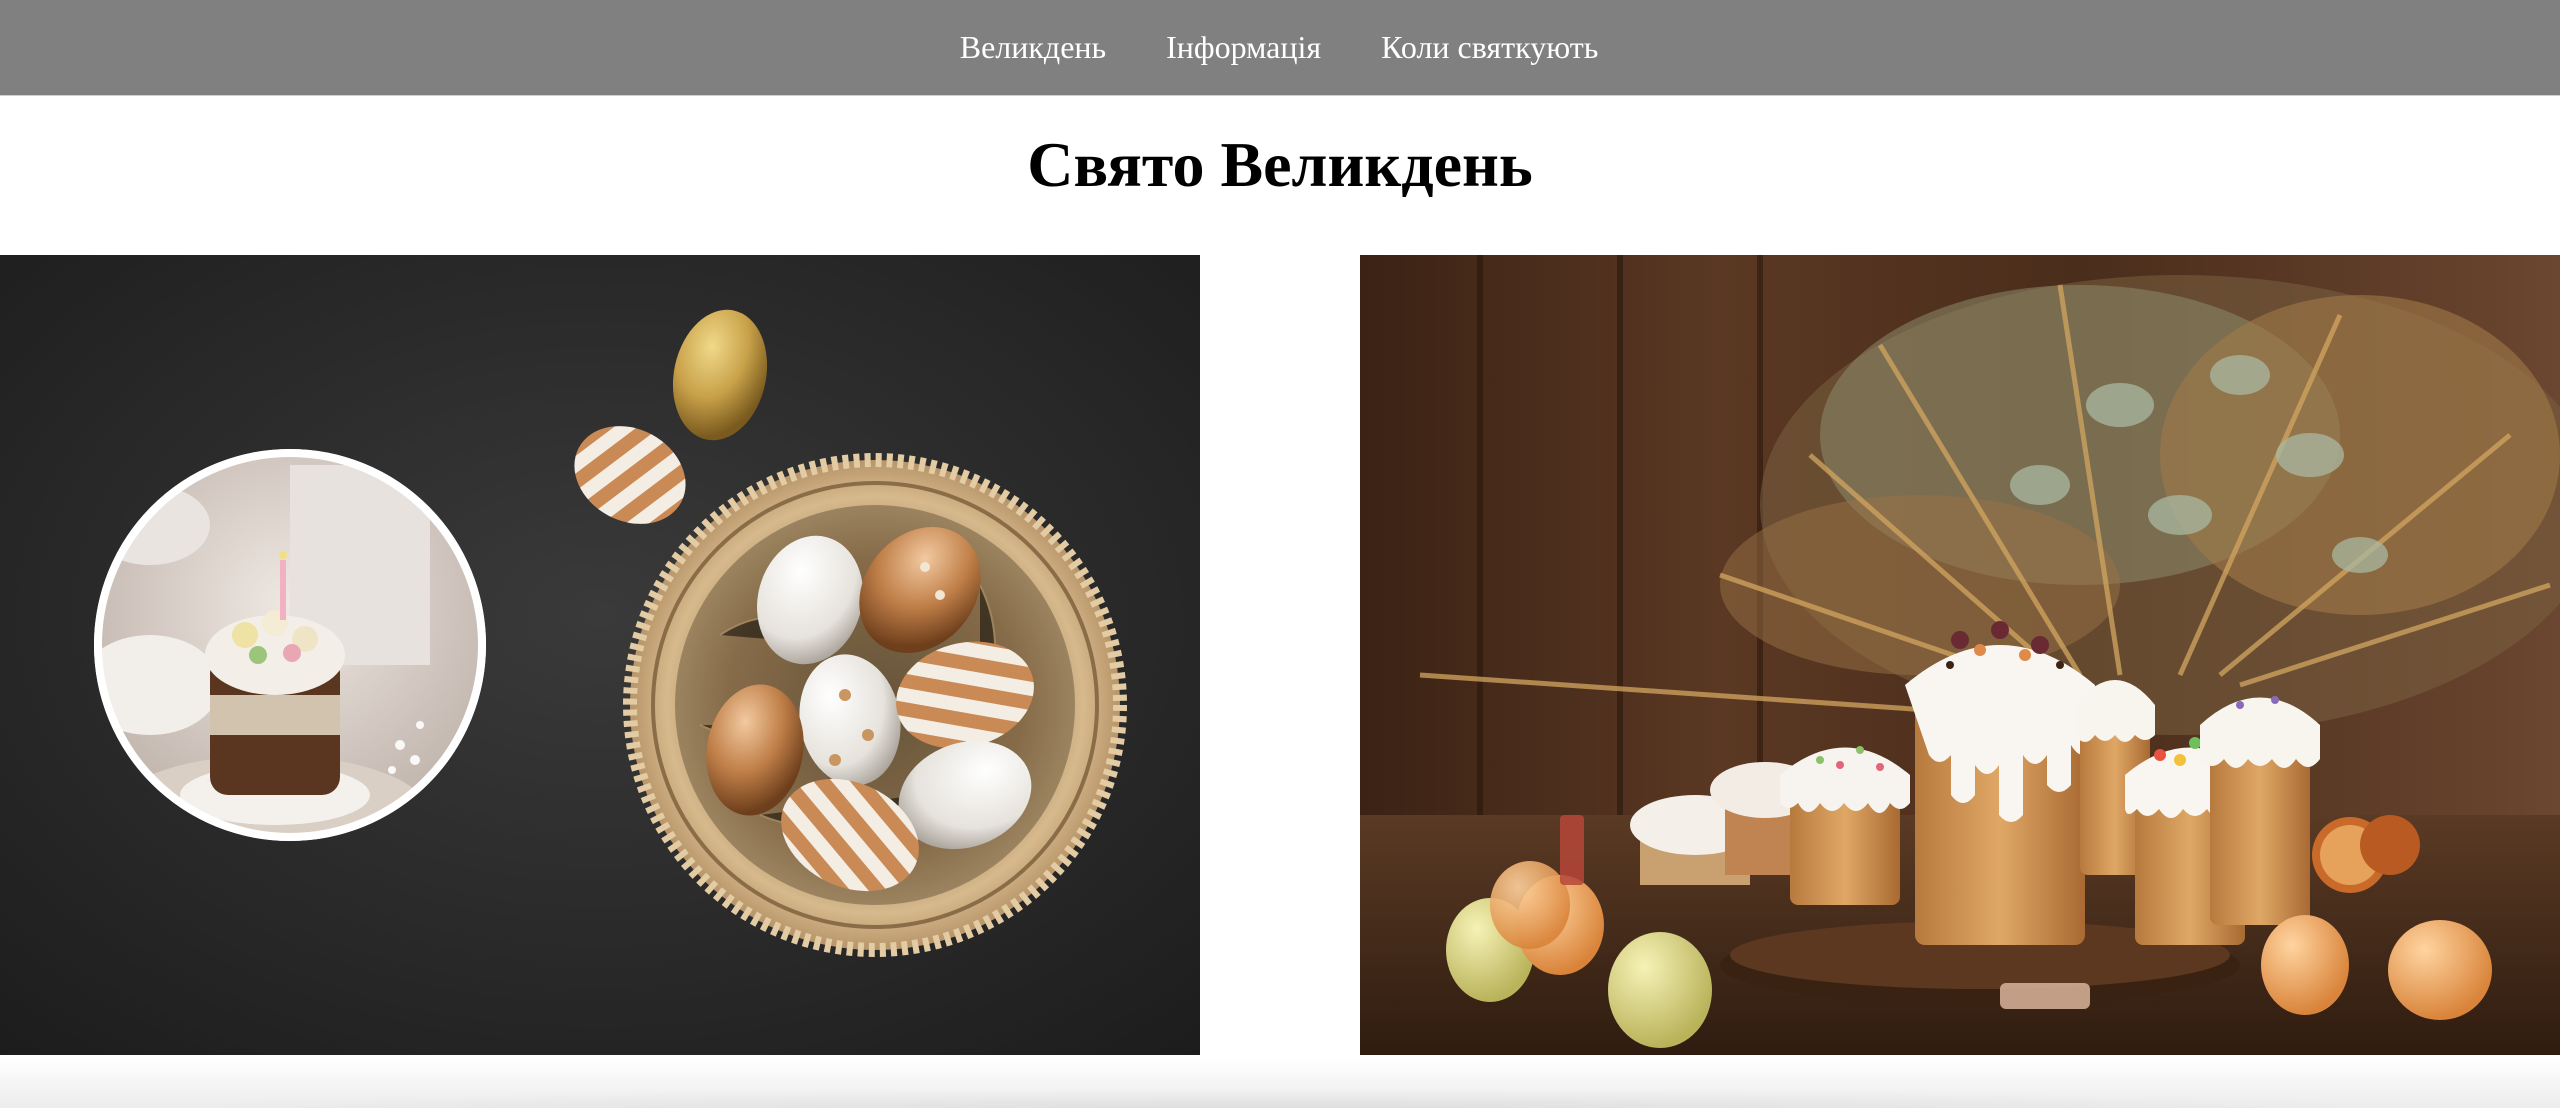  Describe the element at coordinates (1033, 47) in the screenshot. I see `nav-link-easter: Великдень` at that location.